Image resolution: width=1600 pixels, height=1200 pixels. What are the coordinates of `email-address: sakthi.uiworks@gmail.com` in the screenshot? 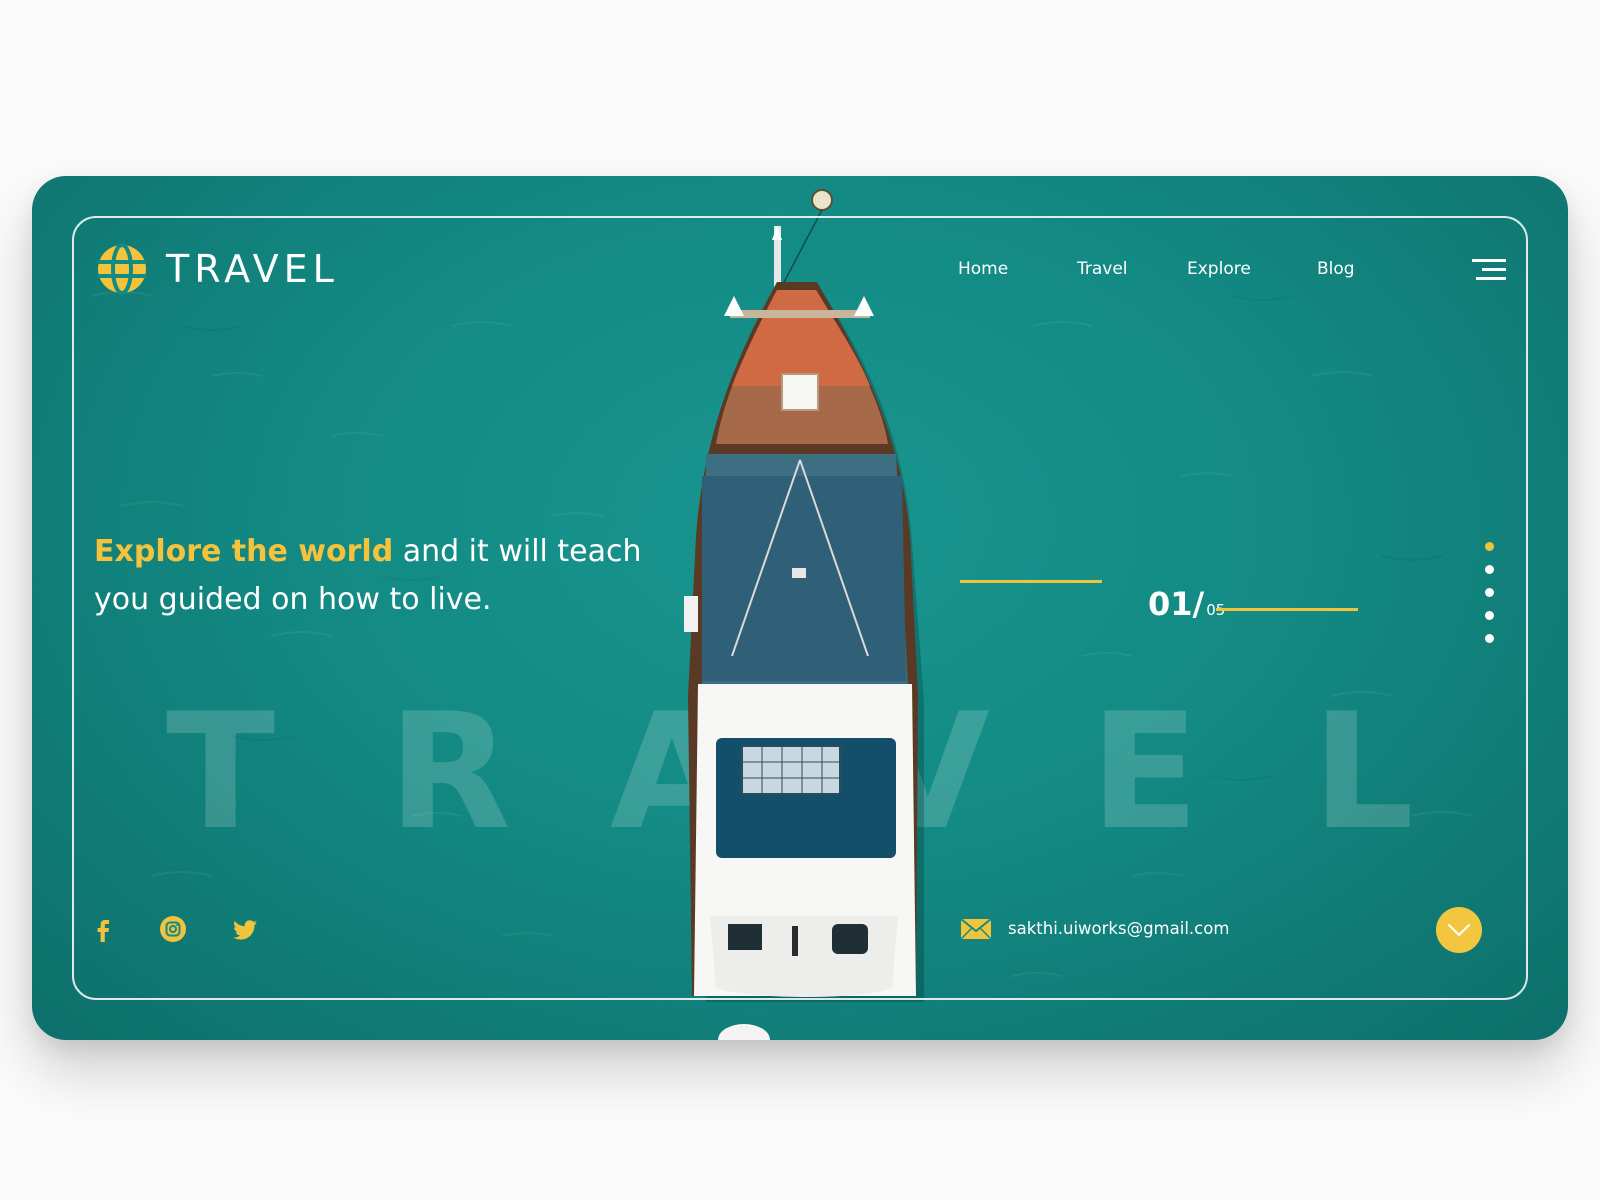 It's located at (1119, 928).